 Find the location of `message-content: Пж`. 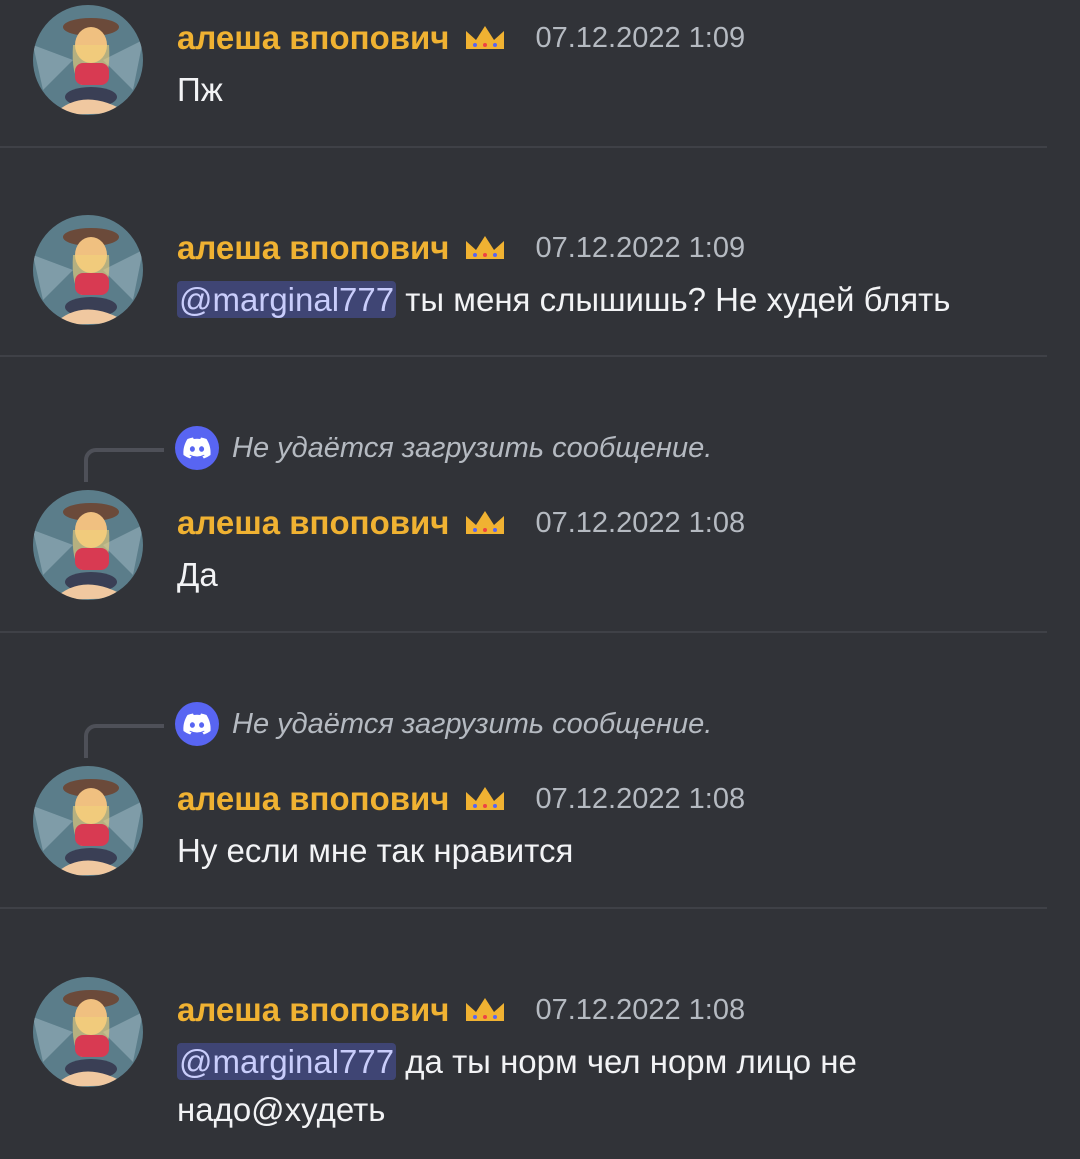

message-content: Пж is located at coordinates (607, 90).